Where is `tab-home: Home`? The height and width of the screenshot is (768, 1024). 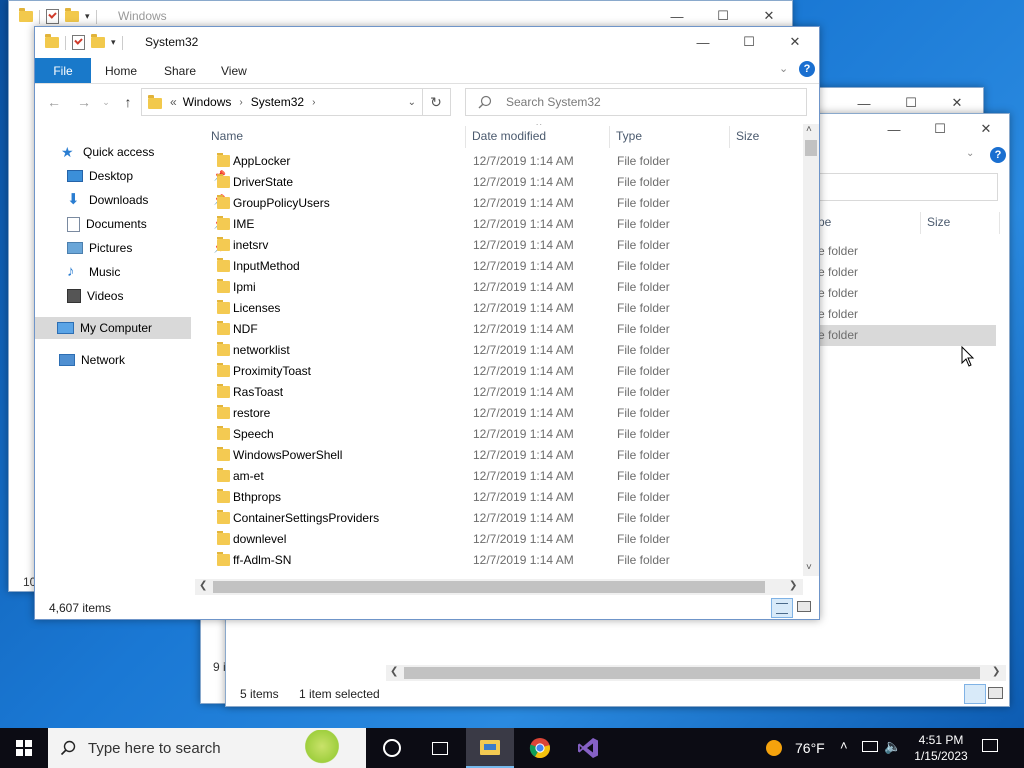 tab-home: Home is located at coordinates (121, 70).